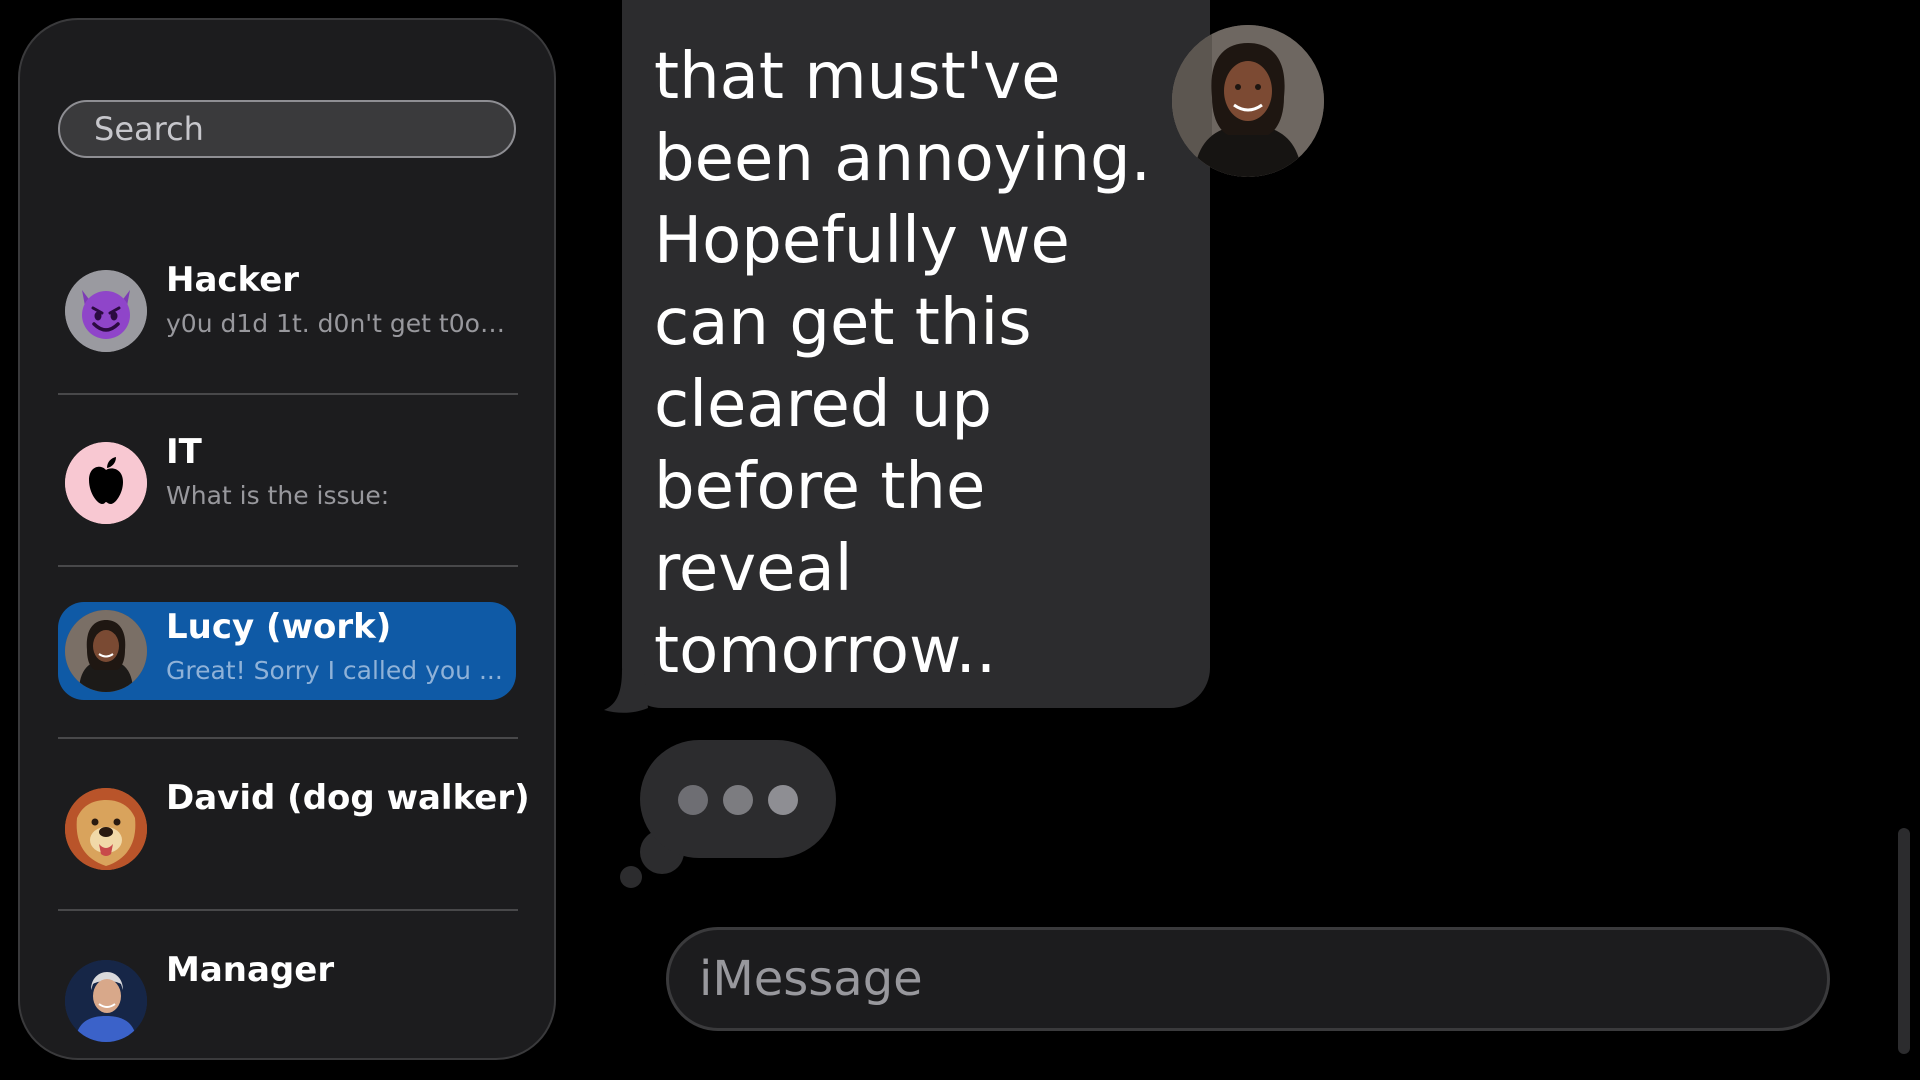 The width and height of the screenshot is (1920, 1080). Describe the element at coordinates (184, 452) in the screenshot. I see `contact-name: IT` at that location.